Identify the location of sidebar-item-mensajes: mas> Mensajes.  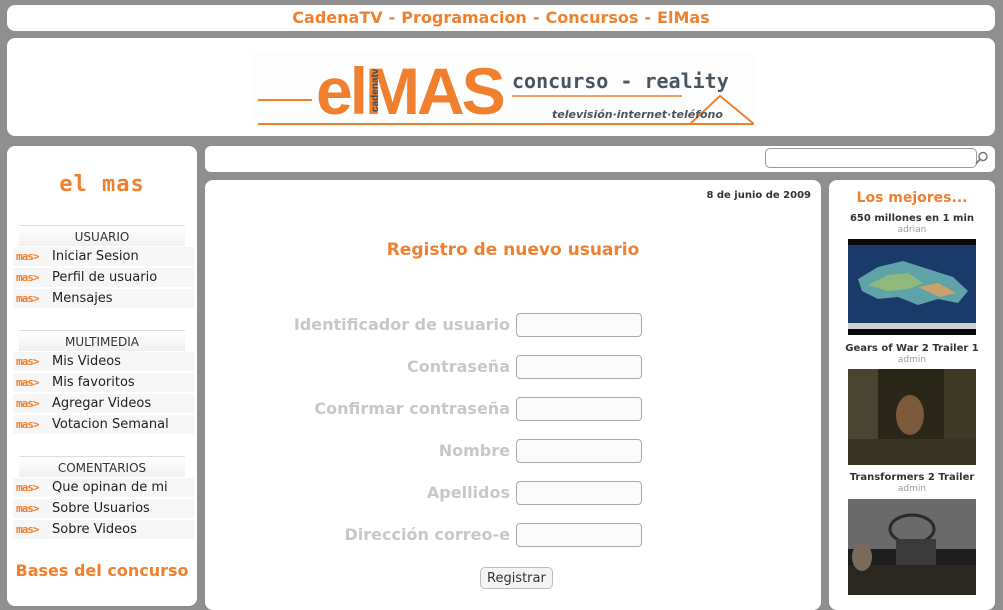
(103, 298).